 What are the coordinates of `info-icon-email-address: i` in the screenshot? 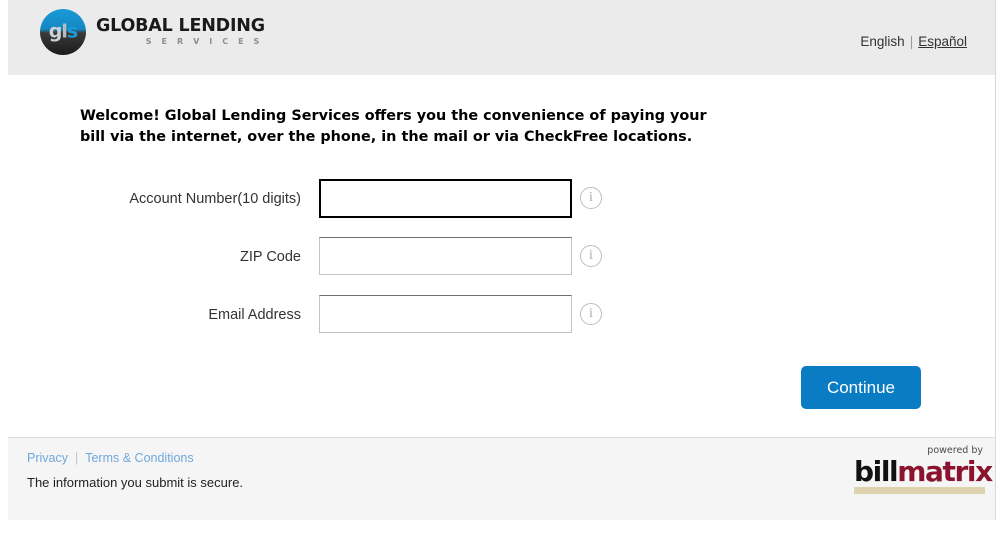 It's located at (591, 314).